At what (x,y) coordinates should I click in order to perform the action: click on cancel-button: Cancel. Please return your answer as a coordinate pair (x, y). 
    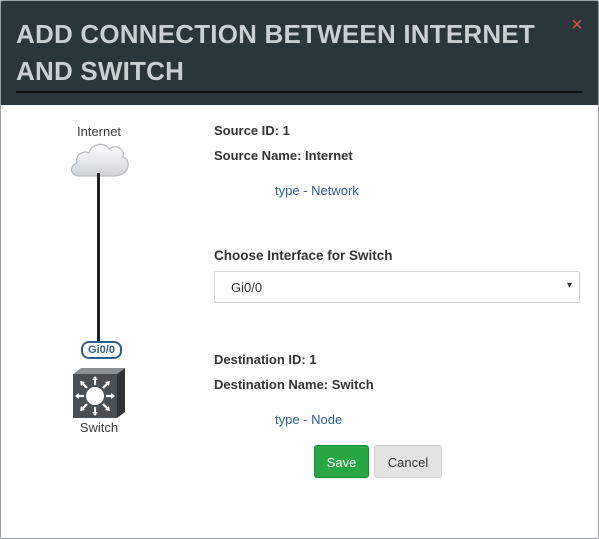
    Looking at the image, I should click on (408, 461).